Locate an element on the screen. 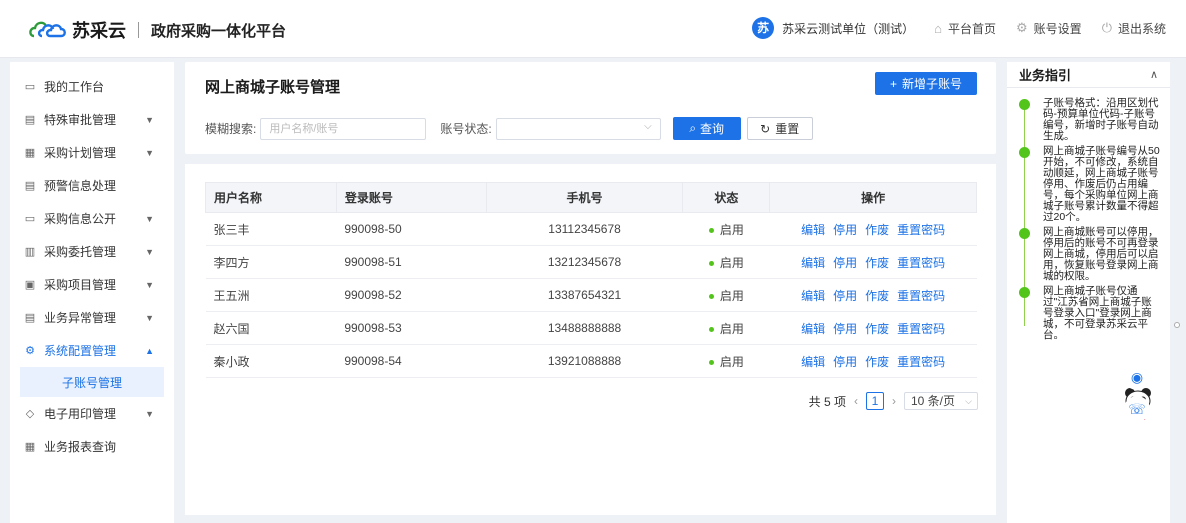 The image size is (1186, 523). reset-button: ↻ 重置 is located at coordinates (779, 128).